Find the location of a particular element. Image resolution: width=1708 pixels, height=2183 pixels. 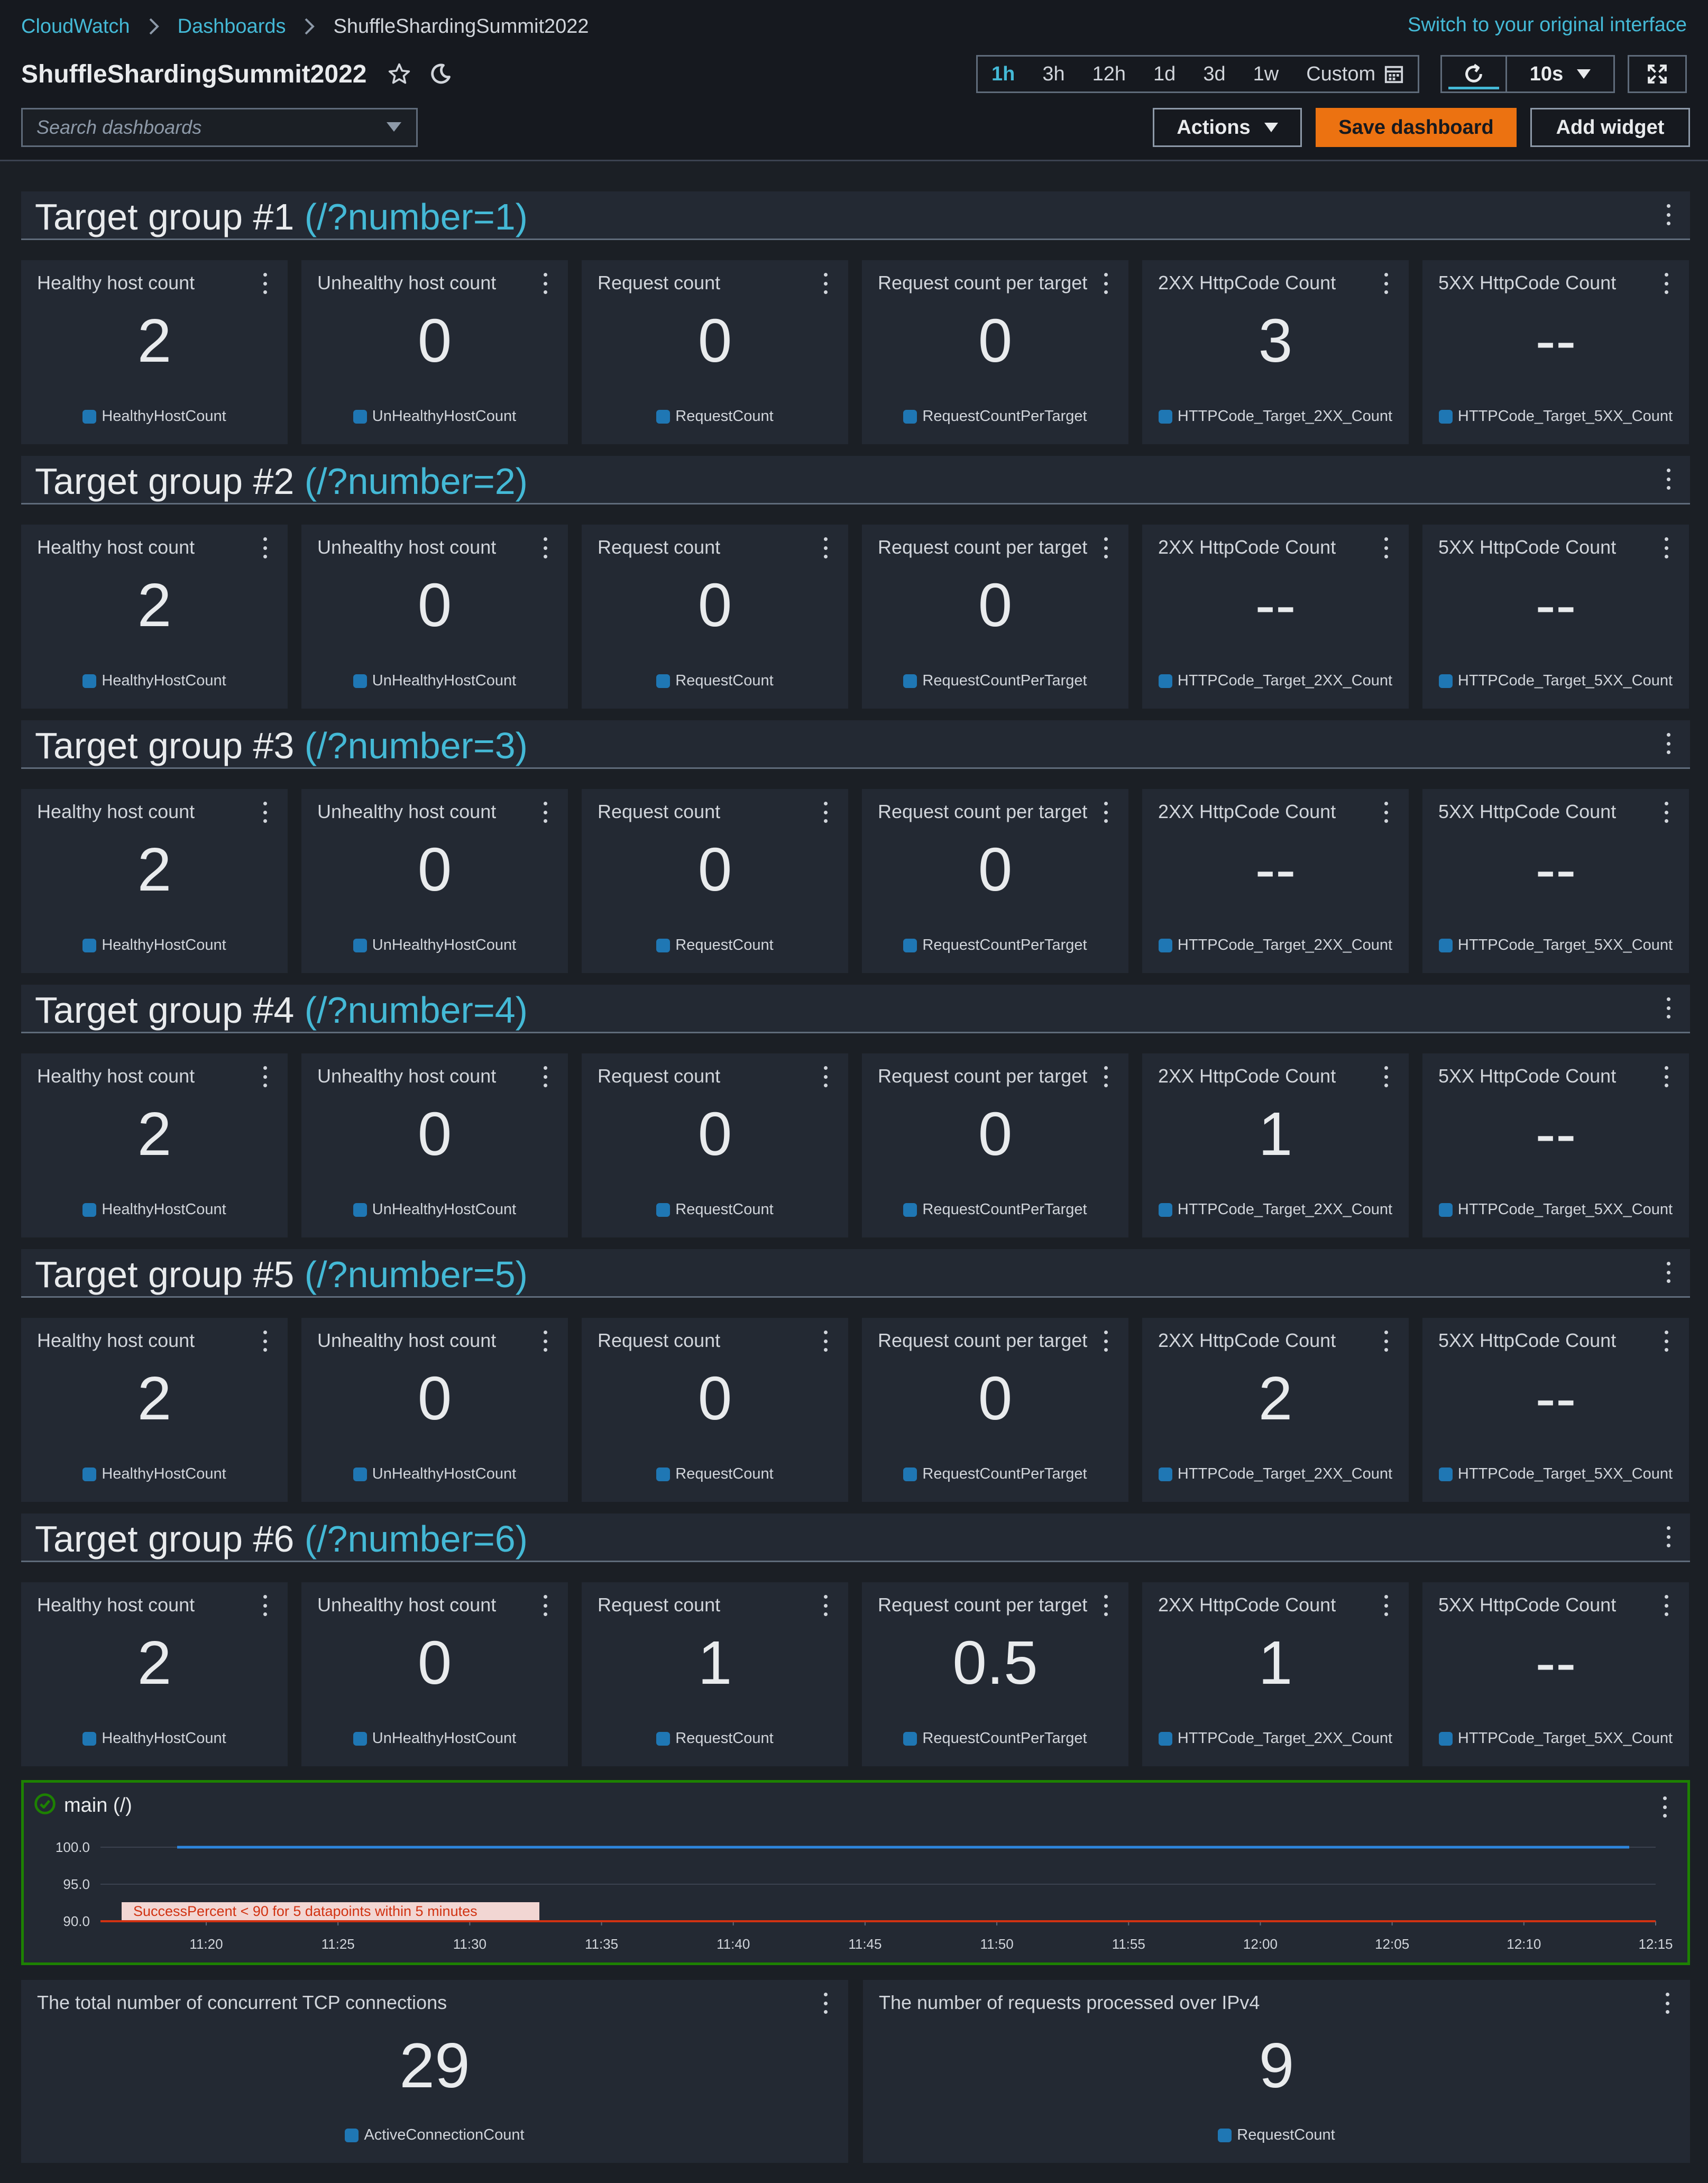

time-range-12h: 12h is located at coordinates (1109, 74).